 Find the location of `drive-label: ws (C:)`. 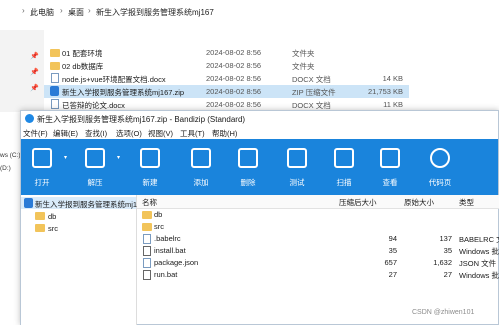

drive-label: ws (C:) is located at coordinates (10, 155).